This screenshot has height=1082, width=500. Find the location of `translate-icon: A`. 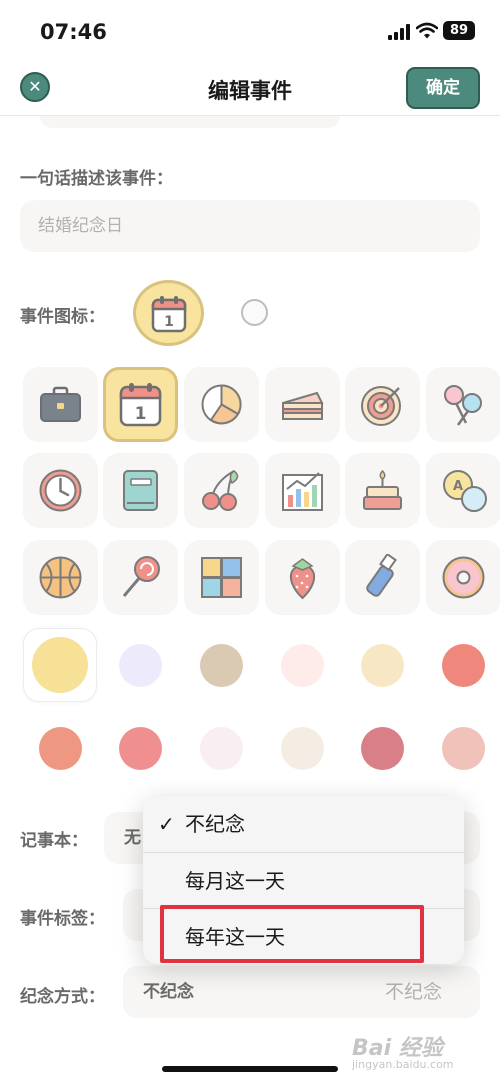

translate-icon: A is located at coordinates (465, 491).